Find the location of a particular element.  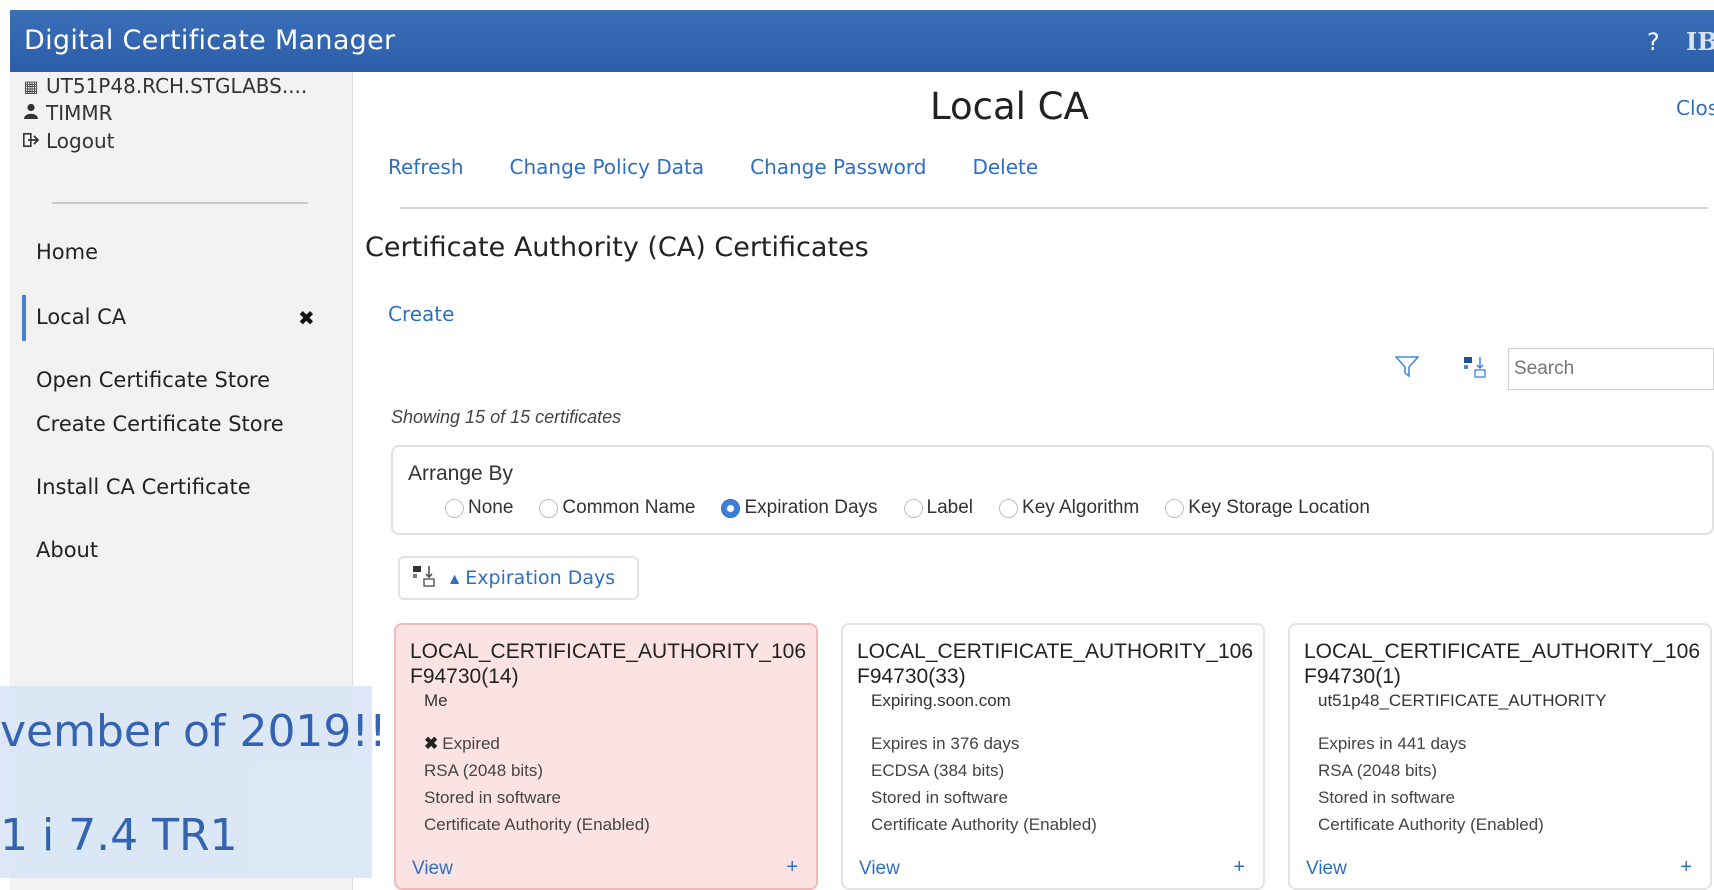

radio-label: None is located at coordinates (491, 507).